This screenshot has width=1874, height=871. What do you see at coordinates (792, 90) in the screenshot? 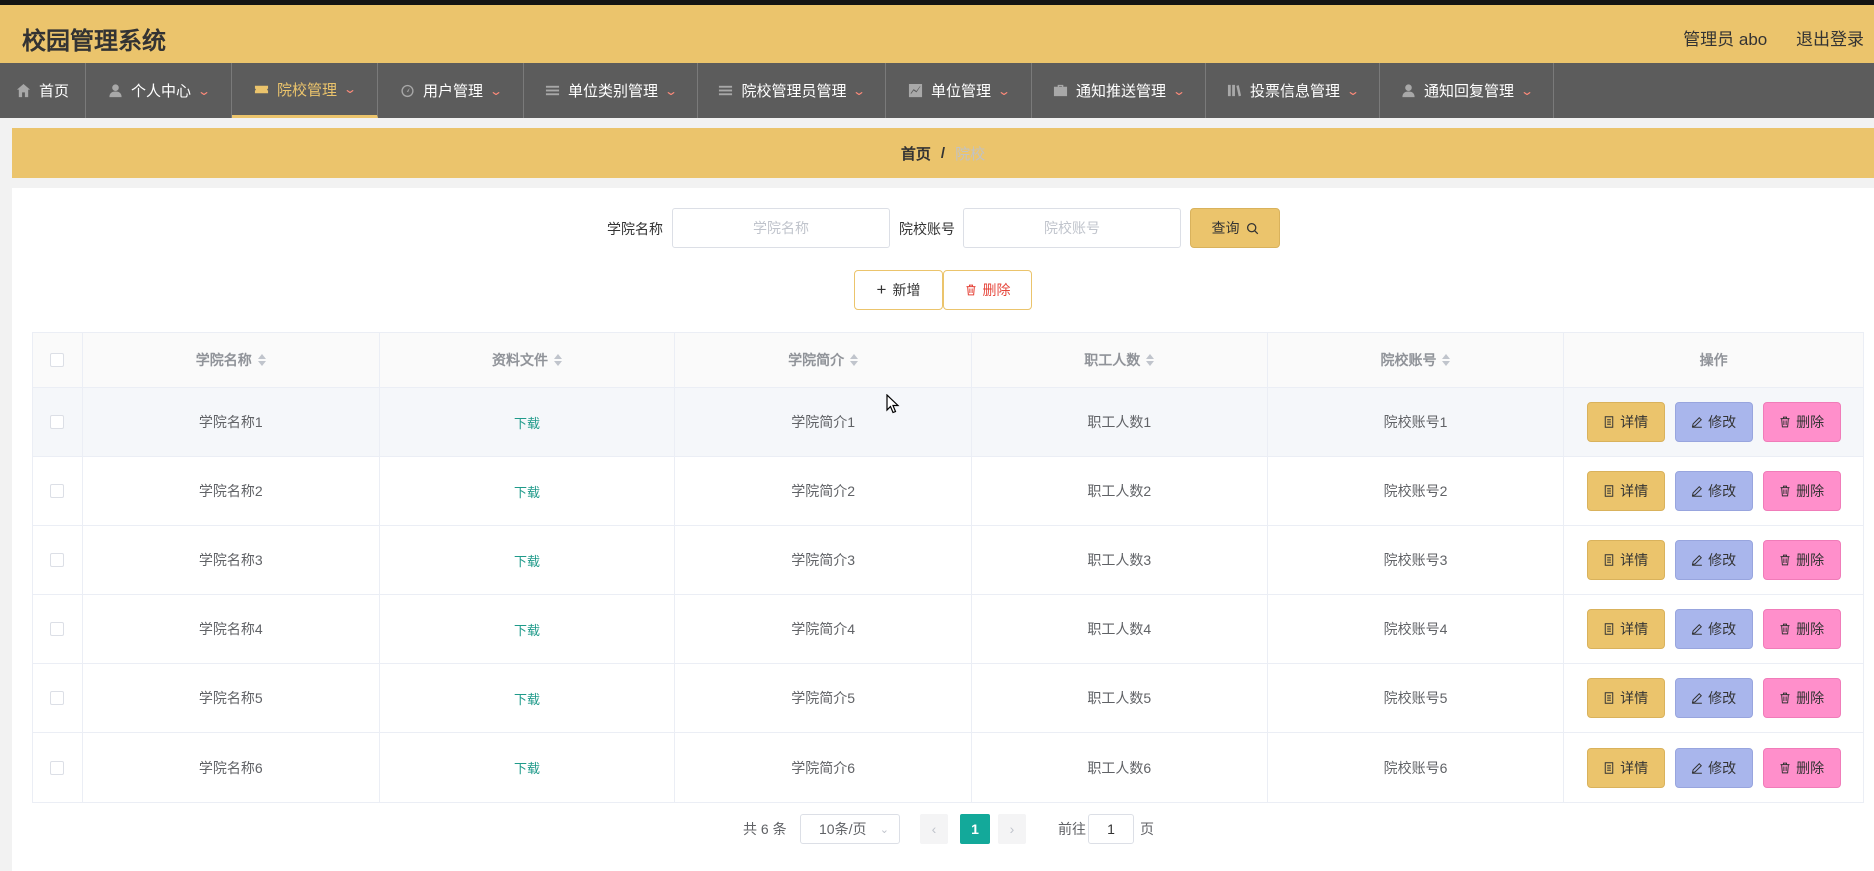
I see `nav-item-college-admin: 院校管理员管理 ⌄` at bounding box center [792, 90].